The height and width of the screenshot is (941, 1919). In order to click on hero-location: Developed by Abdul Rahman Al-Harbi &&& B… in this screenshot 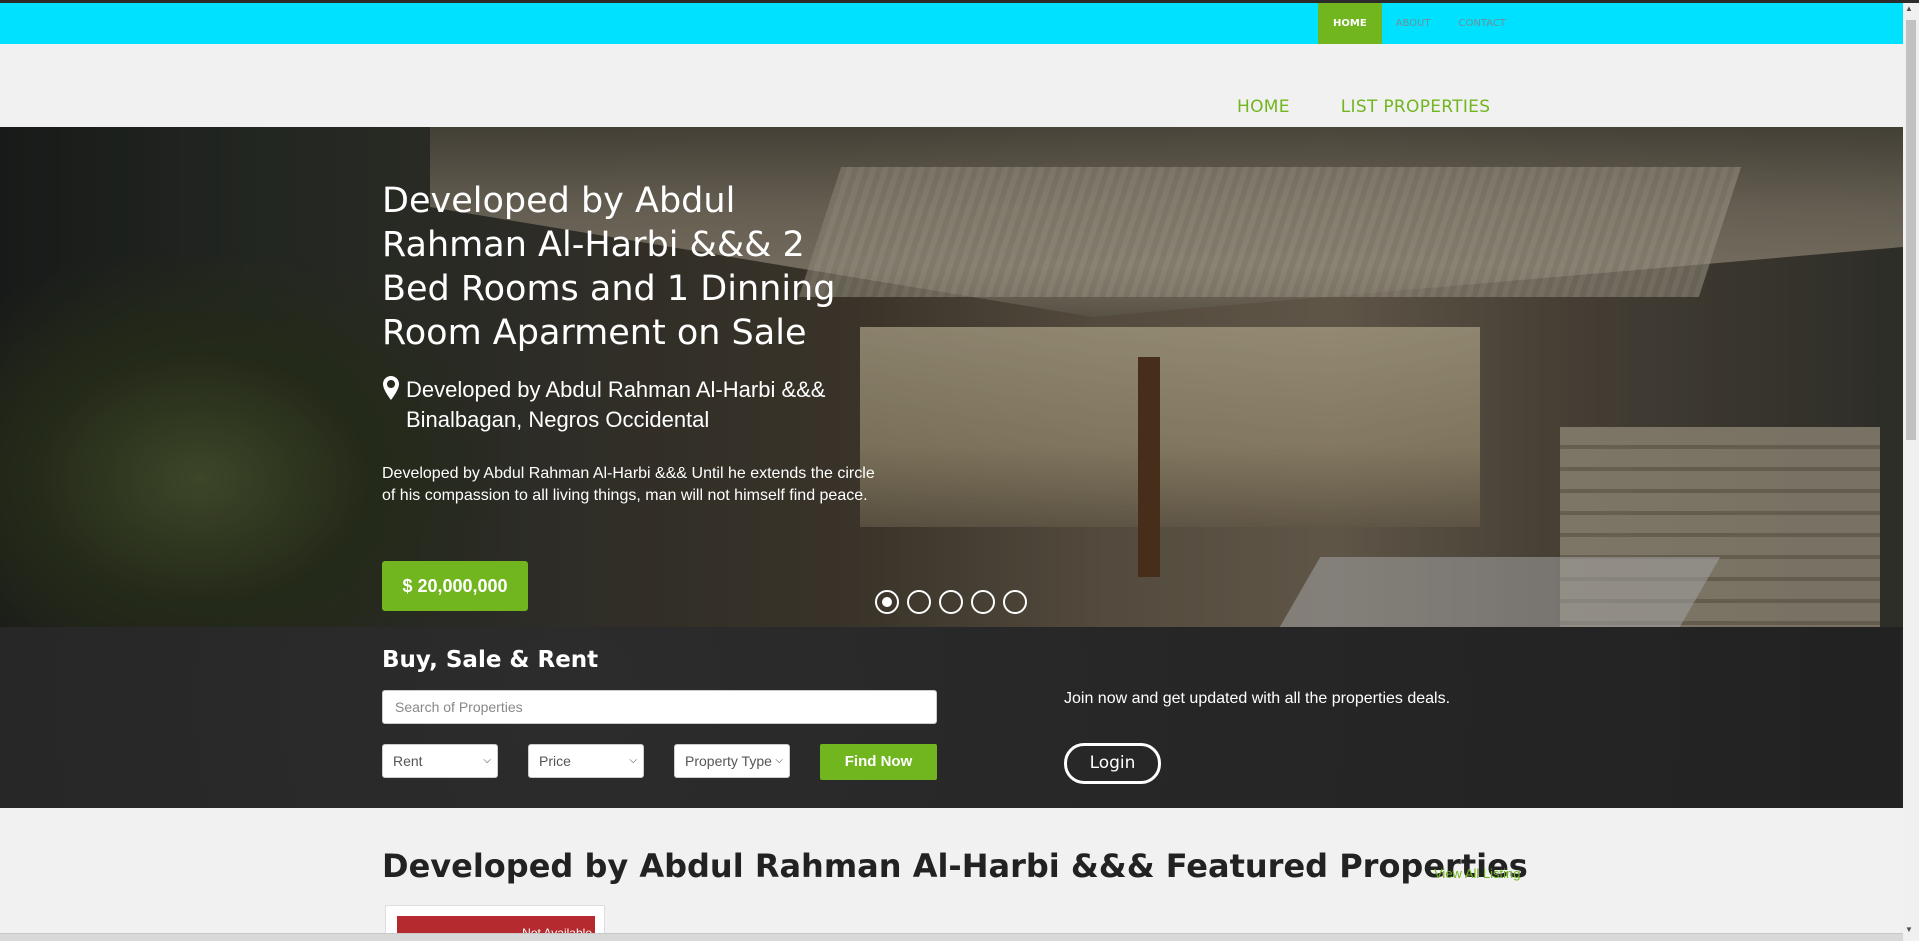, I will do `click(632, 405)`.